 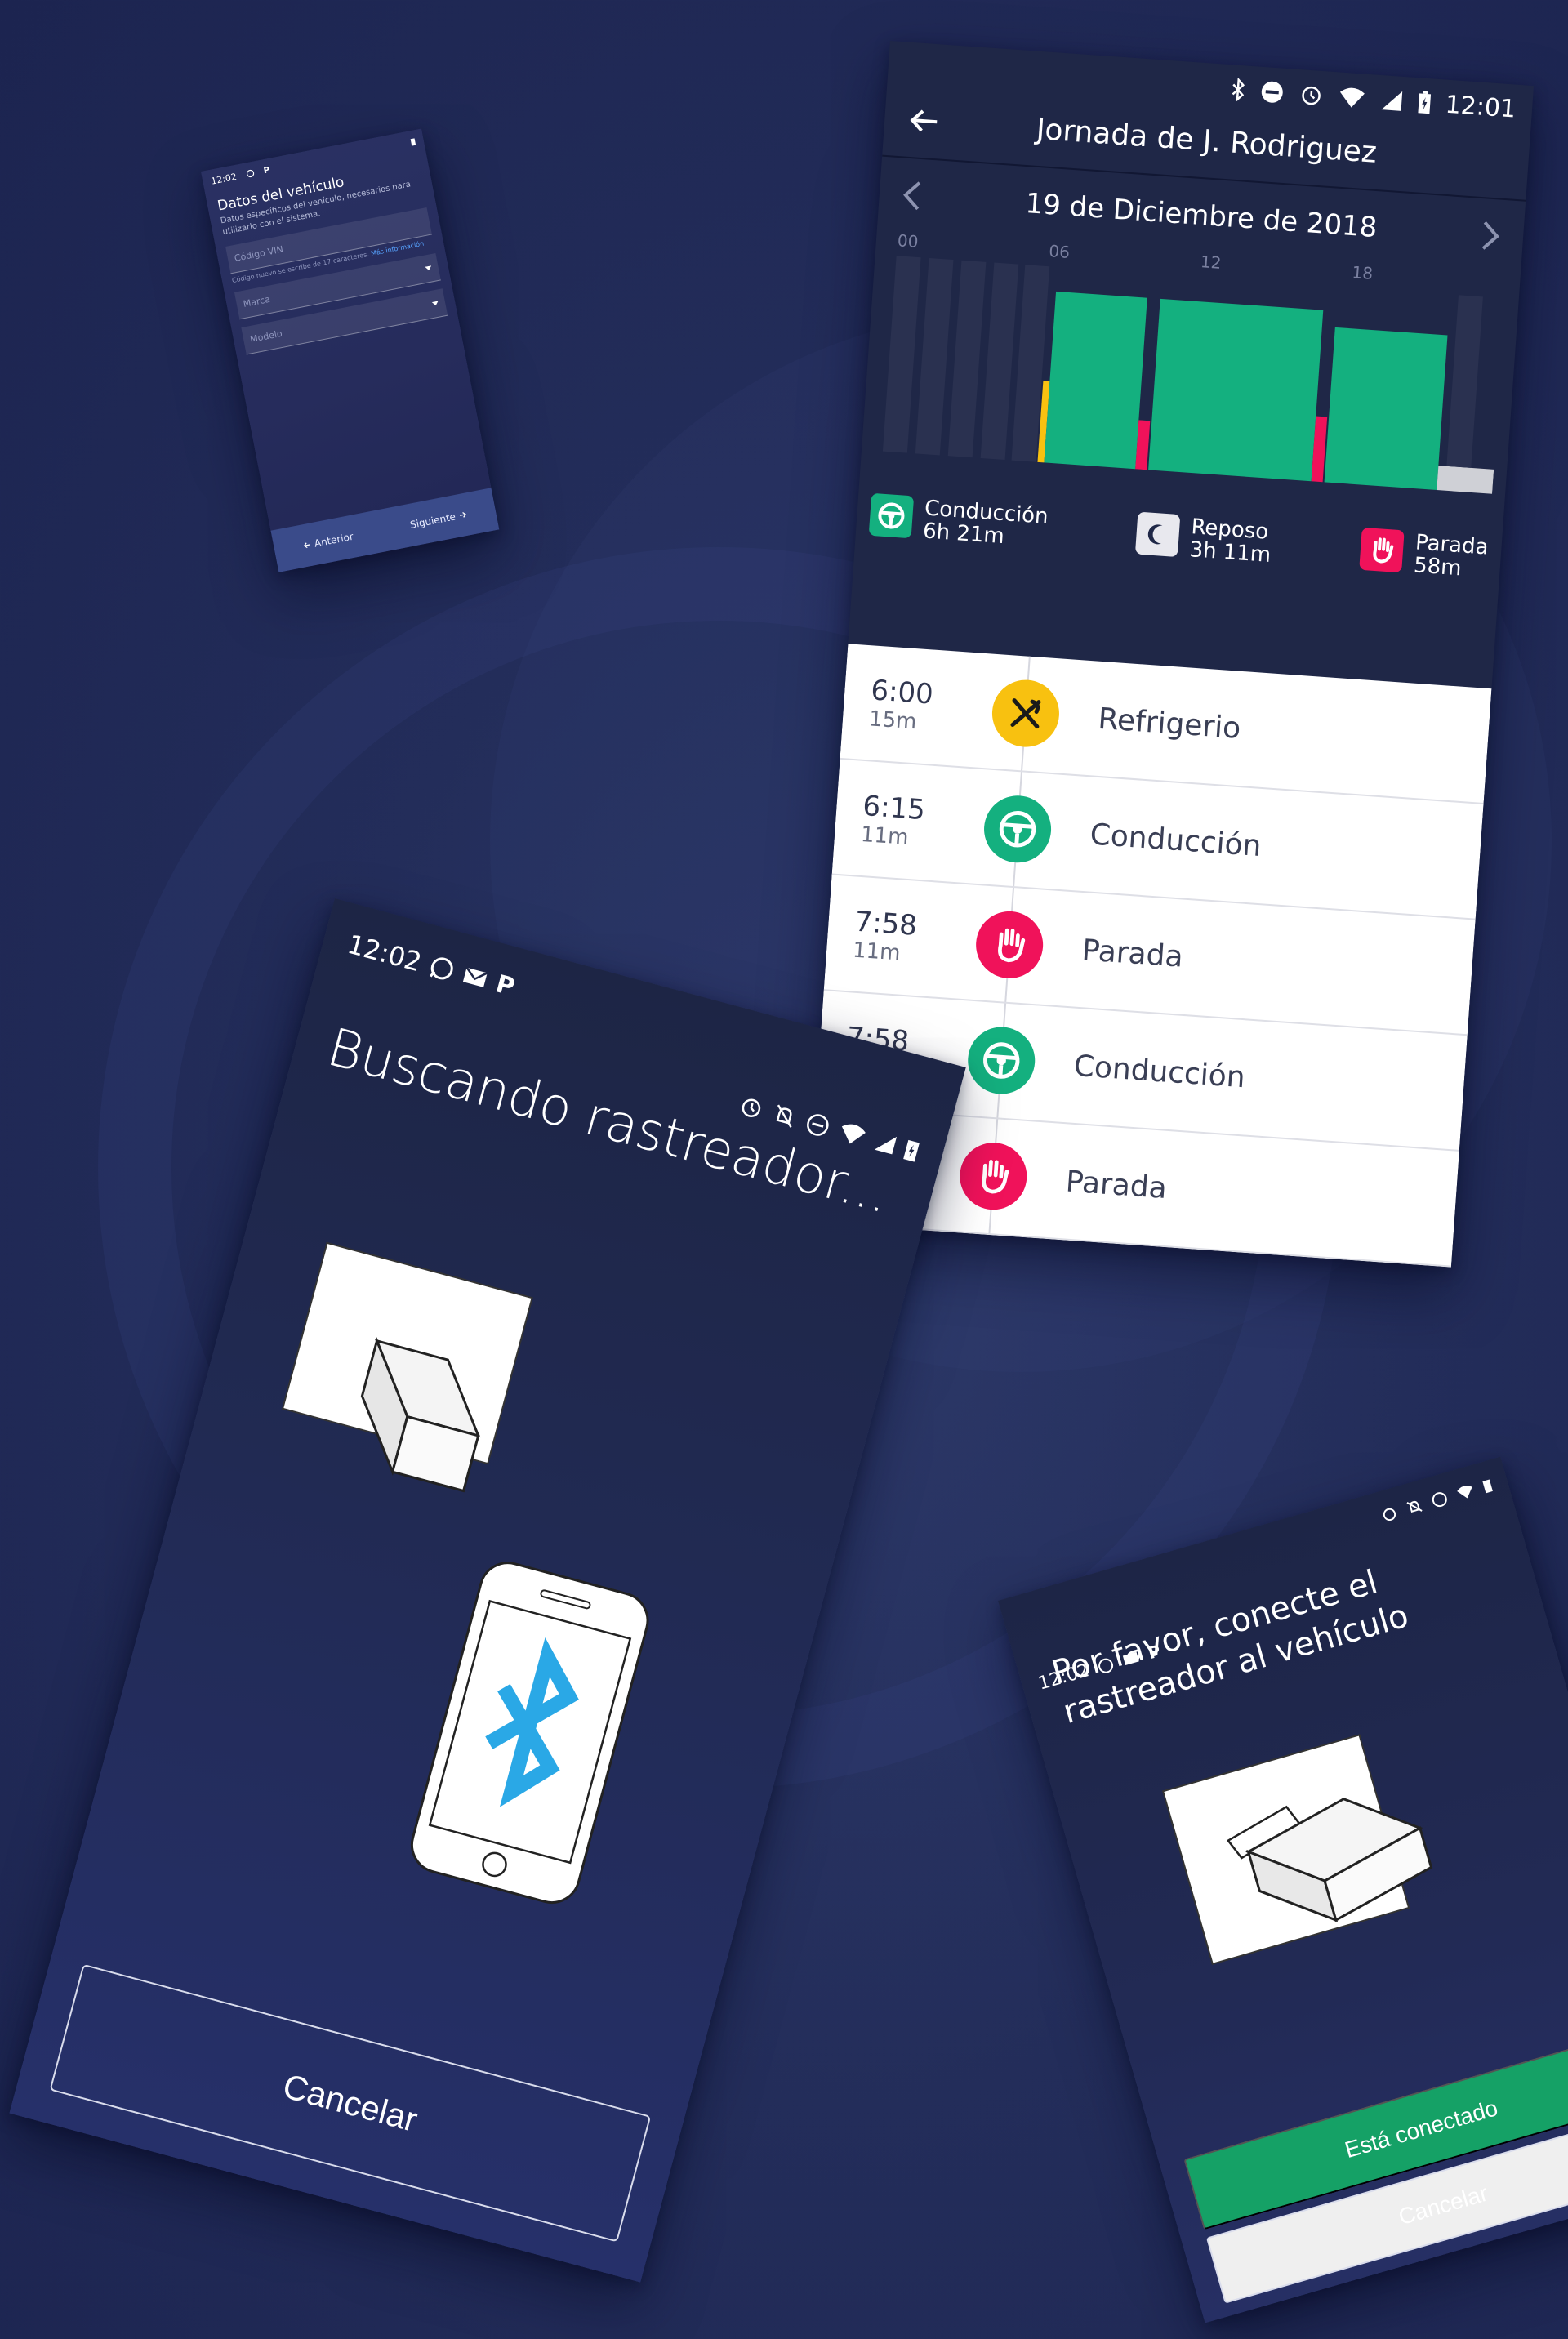 I want to click on event-duration: 15m, so click(x=892, y=720).